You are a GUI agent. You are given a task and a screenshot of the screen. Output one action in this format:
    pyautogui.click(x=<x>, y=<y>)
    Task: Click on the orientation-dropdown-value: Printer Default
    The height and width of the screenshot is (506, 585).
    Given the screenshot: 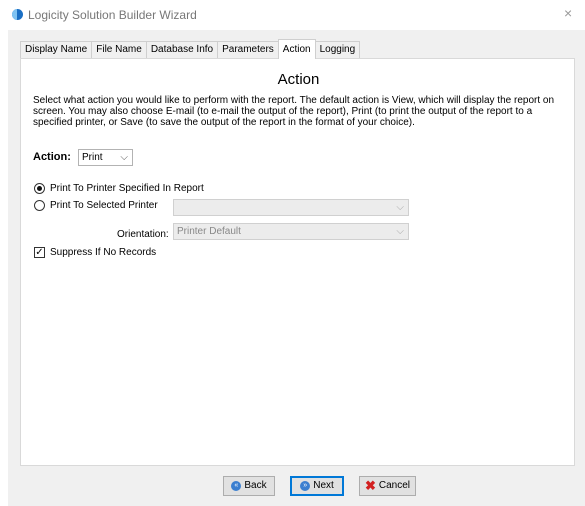 What is the action you would take?
    pyautogui.click(x=209, y=231)
    